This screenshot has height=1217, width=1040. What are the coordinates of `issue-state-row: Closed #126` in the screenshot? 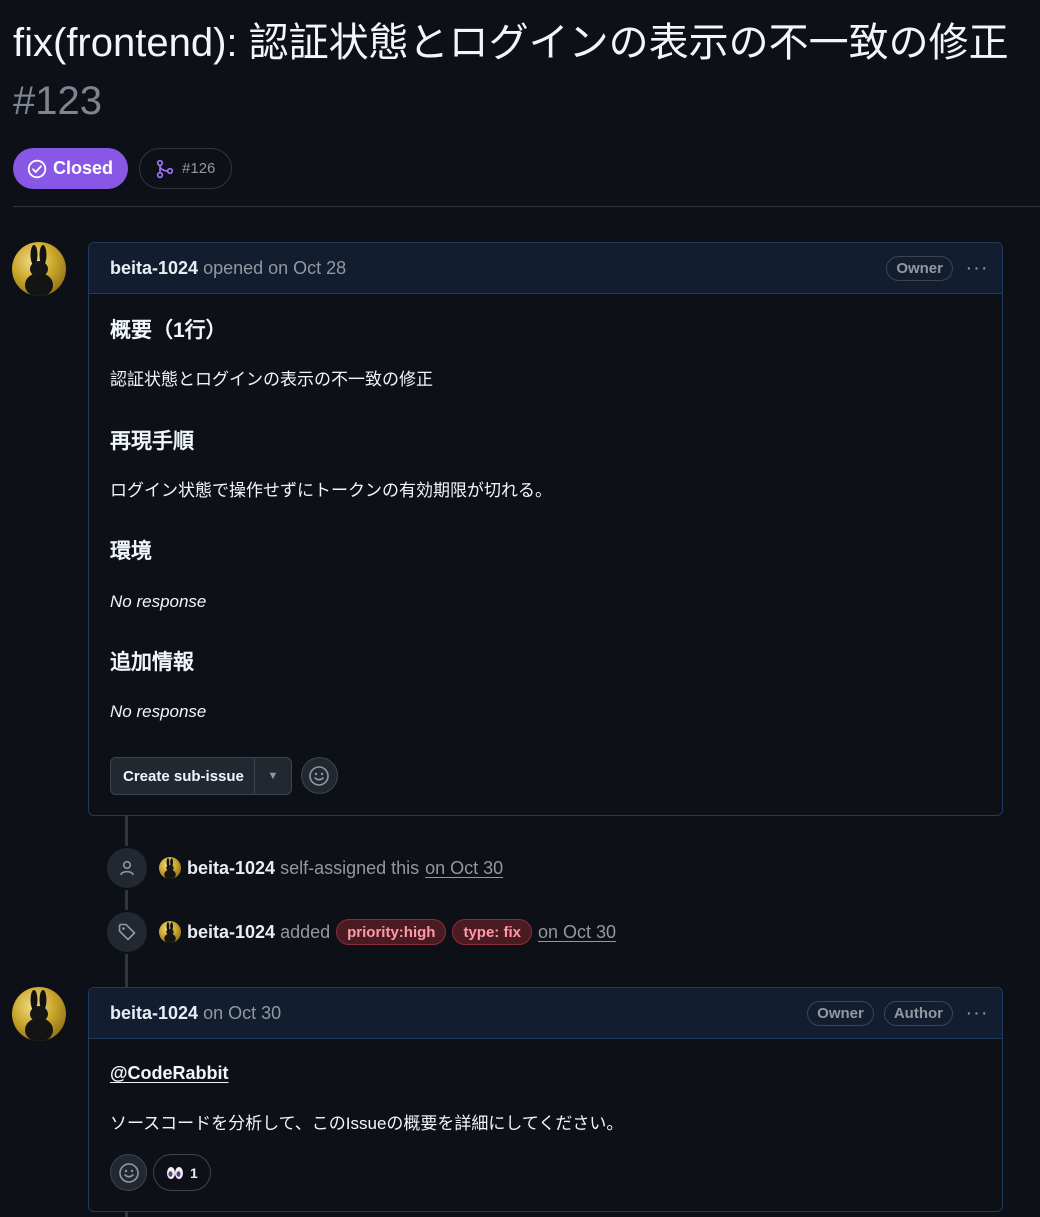 It's located at (123, 168).